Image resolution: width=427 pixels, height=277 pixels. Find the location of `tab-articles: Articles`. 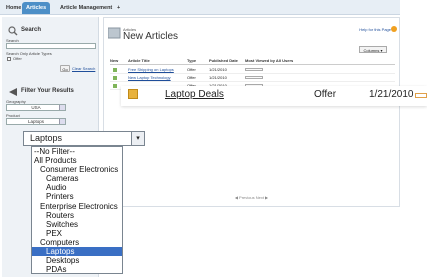

tab-articles: Articles is located at coordinates (36, 8).